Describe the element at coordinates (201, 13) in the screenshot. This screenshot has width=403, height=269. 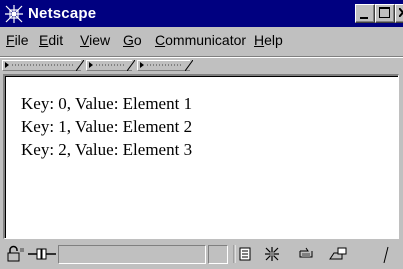
I see `title-bar: Netscape` at that location.